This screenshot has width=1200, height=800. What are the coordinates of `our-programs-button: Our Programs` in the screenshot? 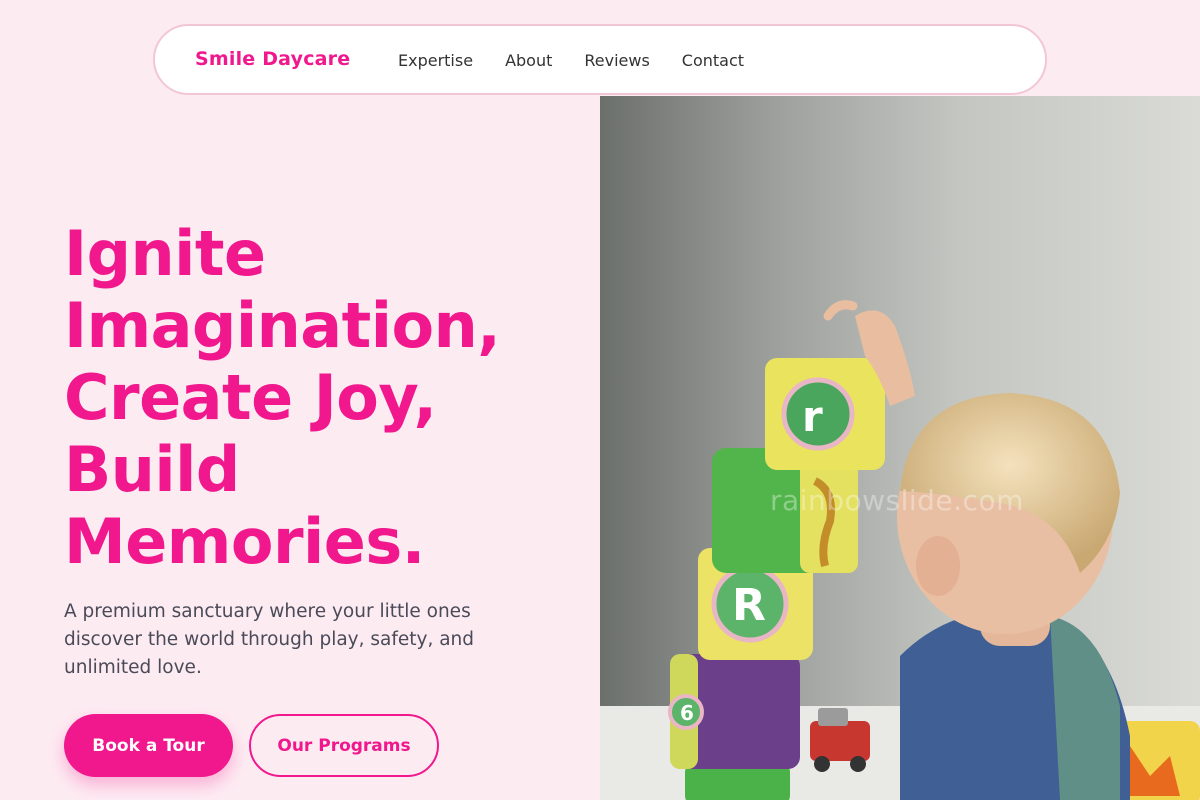 It's located at (344, 745).